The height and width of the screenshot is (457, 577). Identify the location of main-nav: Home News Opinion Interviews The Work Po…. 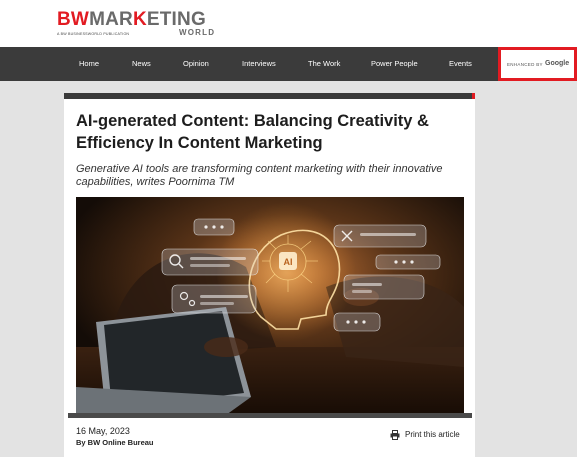
(288, 64).